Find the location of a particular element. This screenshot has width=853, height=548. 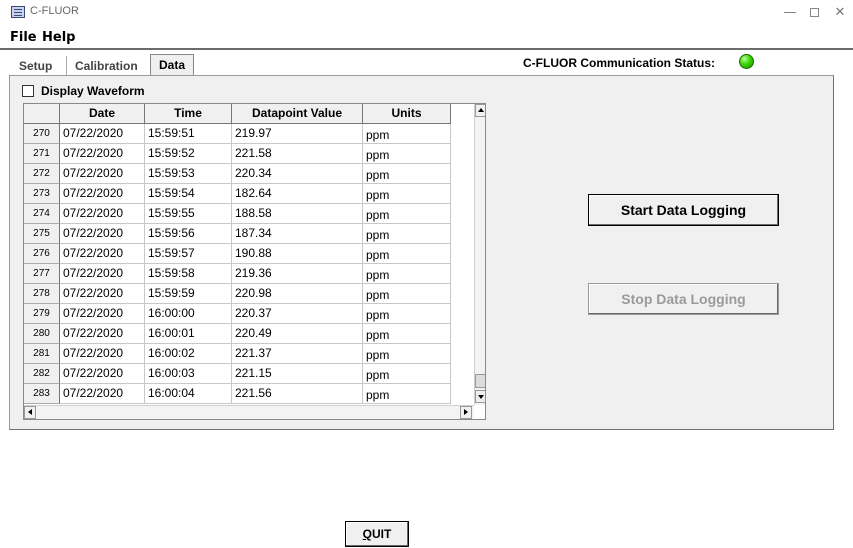

row-number: 278 is located at coordinates (42, 294).